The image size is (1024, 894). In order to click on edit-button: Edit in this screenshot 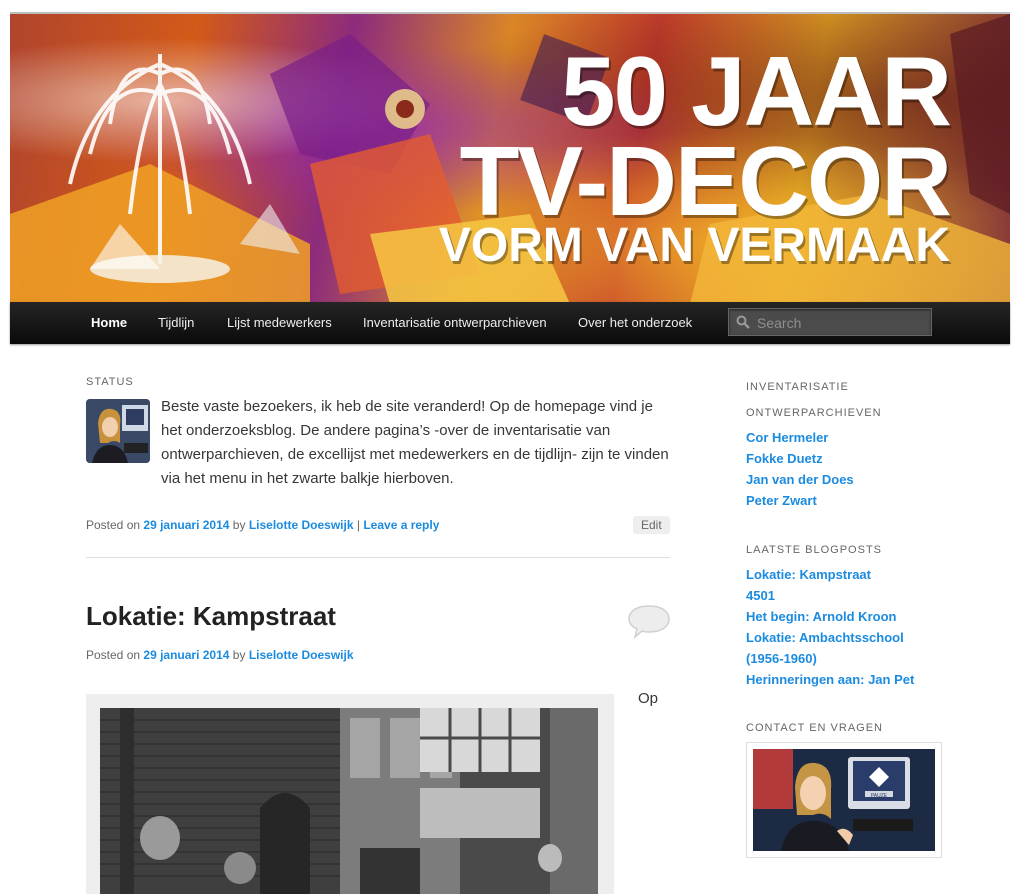, I will do `click(651, 525)`.